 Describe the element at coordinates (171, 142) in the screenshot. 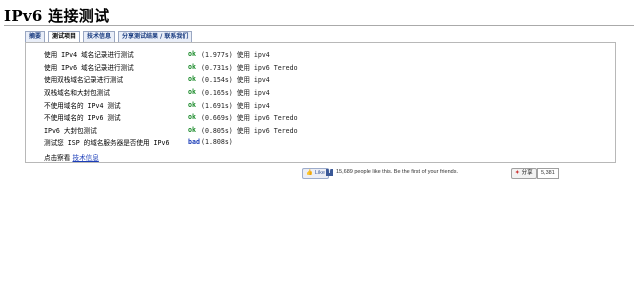

I see `test-row: 测试您 ISP 的域名服务器是否使用 IPv6 bad (1.808s)` at that location.